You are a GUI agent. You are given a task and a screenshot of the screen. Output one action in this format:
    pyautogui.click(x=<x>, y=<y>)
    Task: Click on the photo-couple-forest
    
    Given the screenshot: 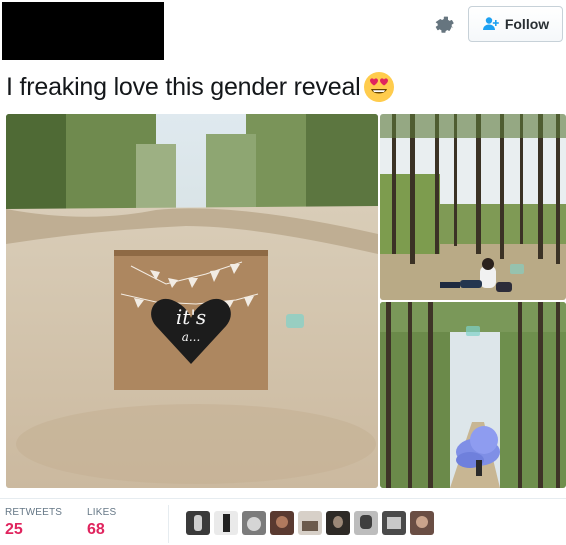 What is the action you would take?
    pyautogui.click(x=473, y=207)
    